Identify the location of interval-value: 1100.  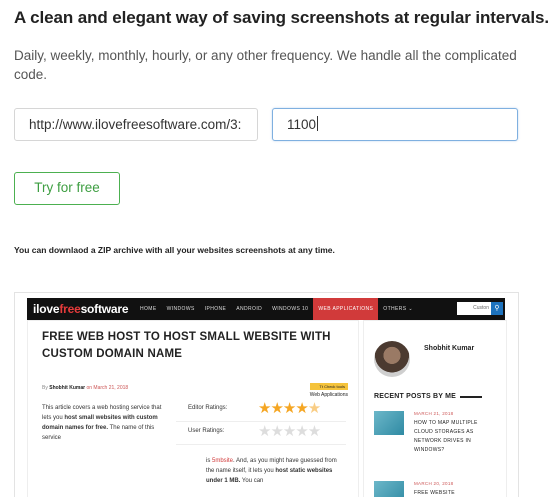
(302, 124).